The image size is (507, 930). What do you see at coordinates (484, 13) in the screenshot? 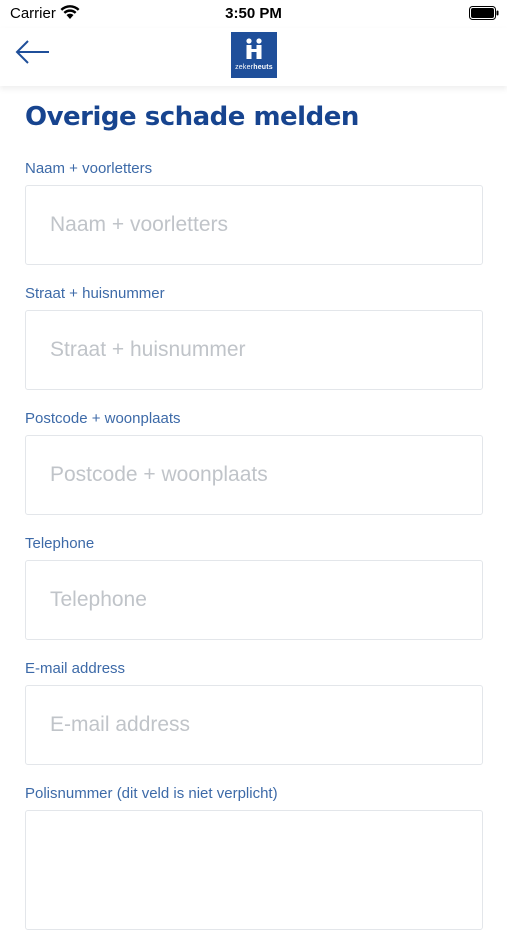
I see `battery-icon` at bounding box center [484, 13].